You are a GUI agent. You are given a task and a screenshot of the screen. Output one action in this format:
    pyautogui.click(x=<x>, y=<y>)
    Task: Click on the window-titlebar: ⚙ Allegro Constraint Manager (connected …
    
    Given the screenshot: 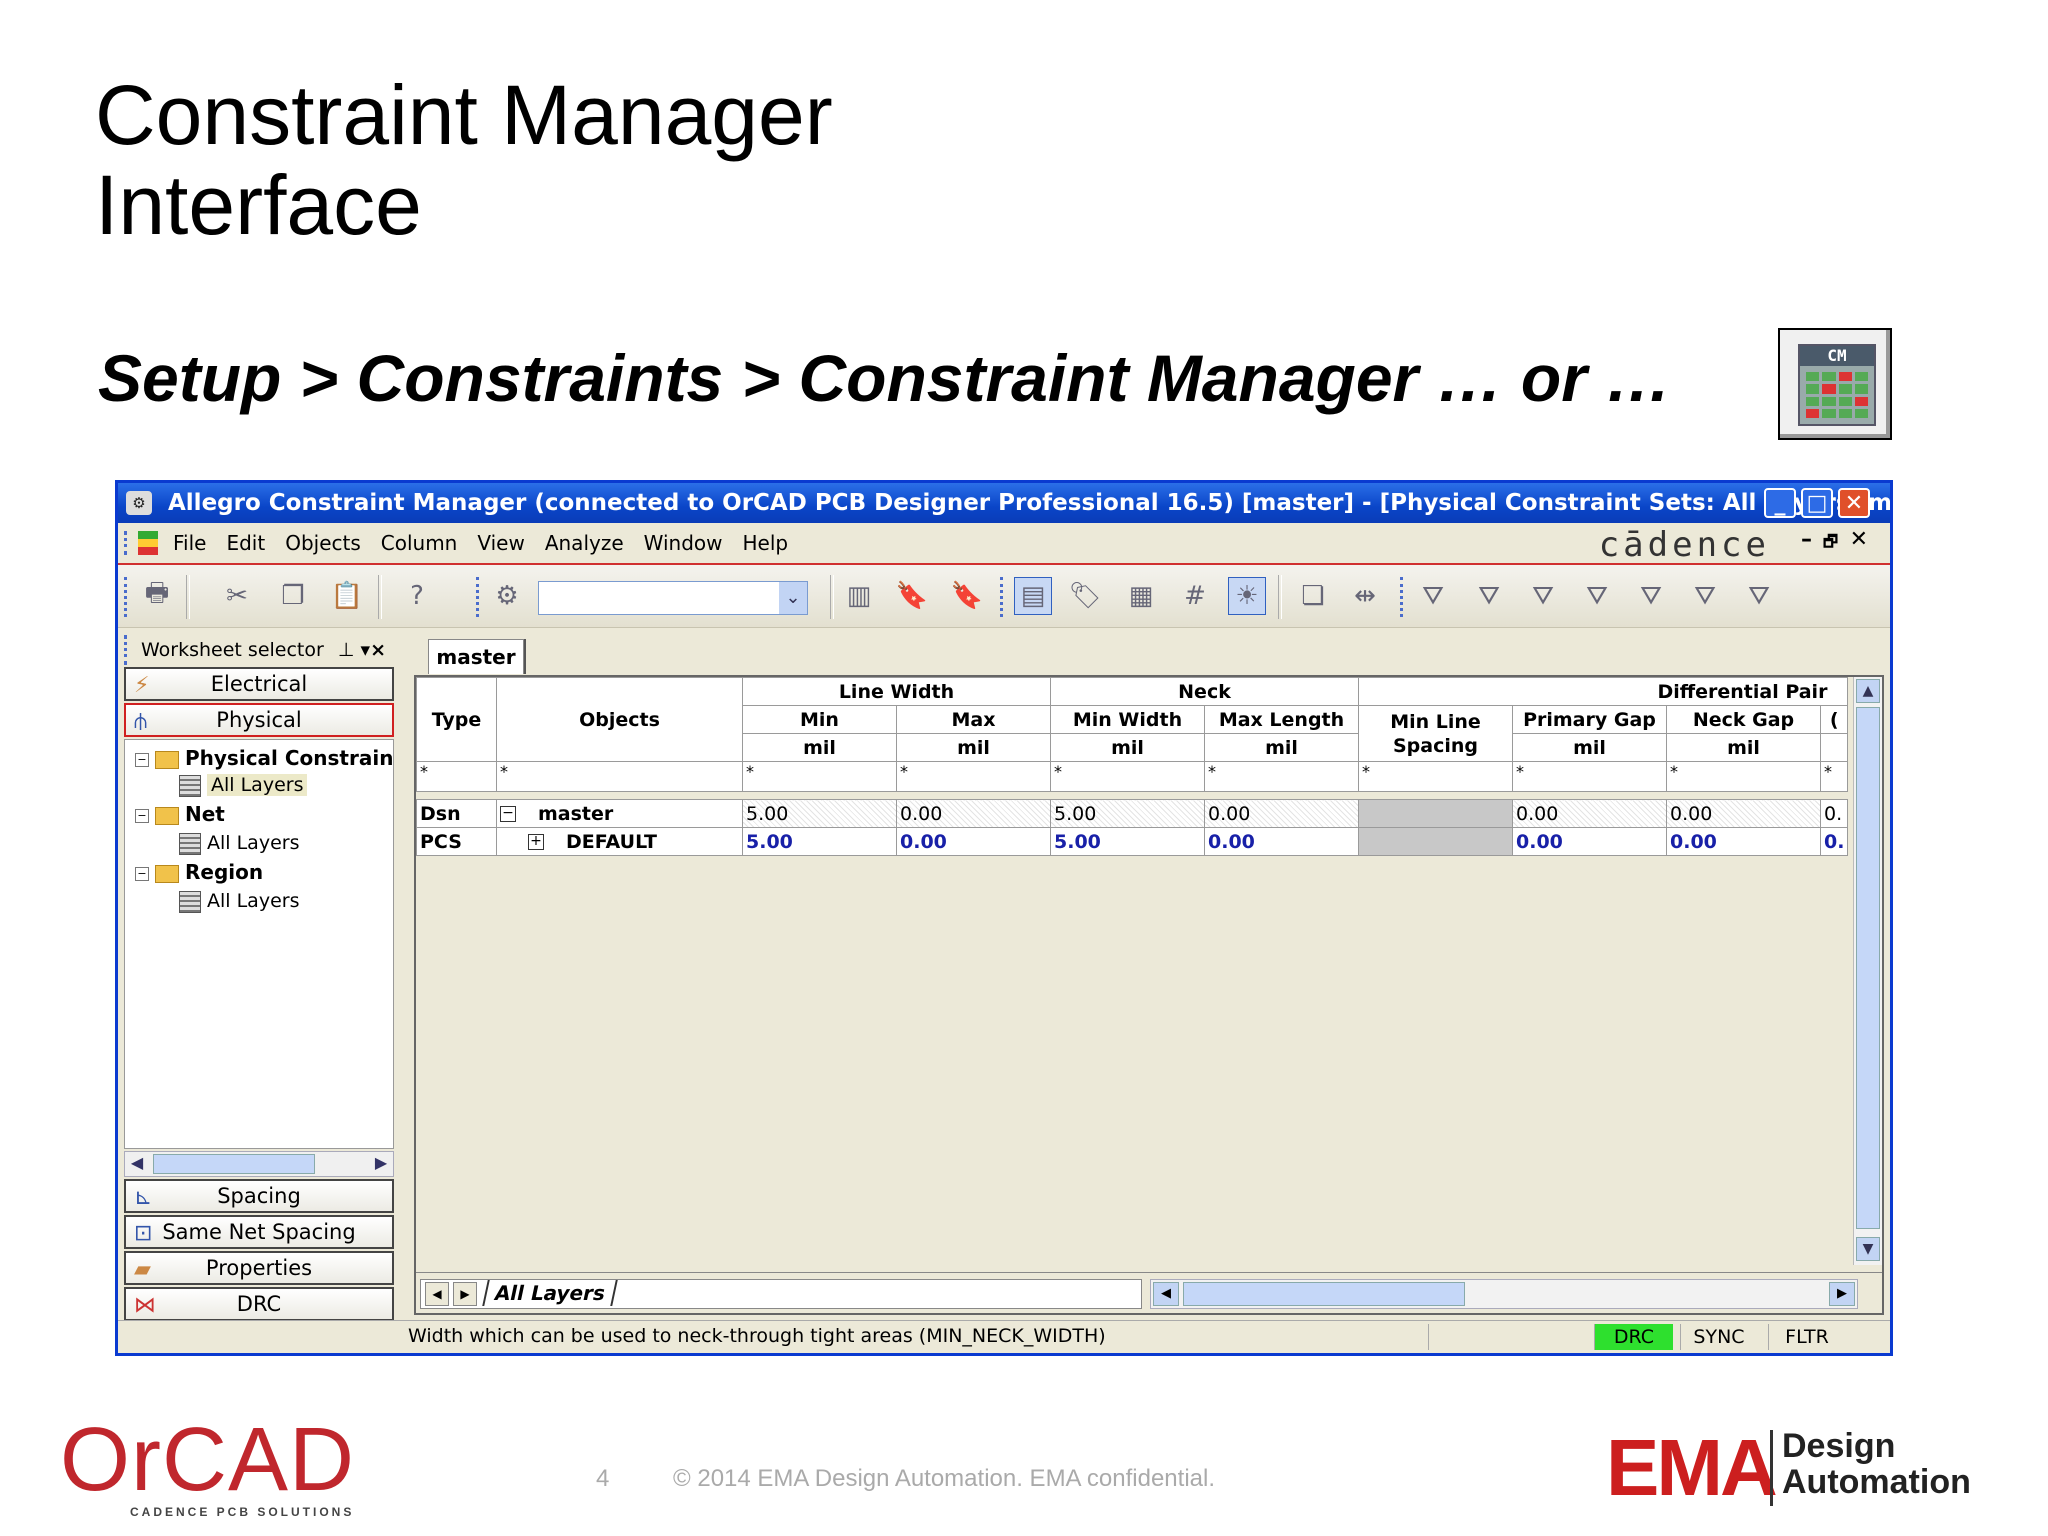 What is the action you would take?
    pyautogui.click(x=1004, y=503)
    